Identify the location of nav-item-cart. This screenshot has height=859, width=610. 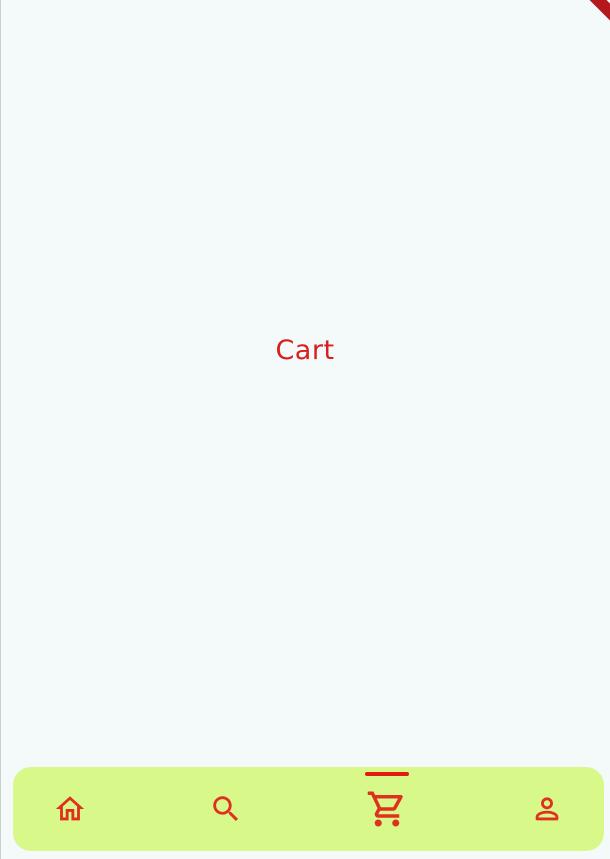
(387, 809).